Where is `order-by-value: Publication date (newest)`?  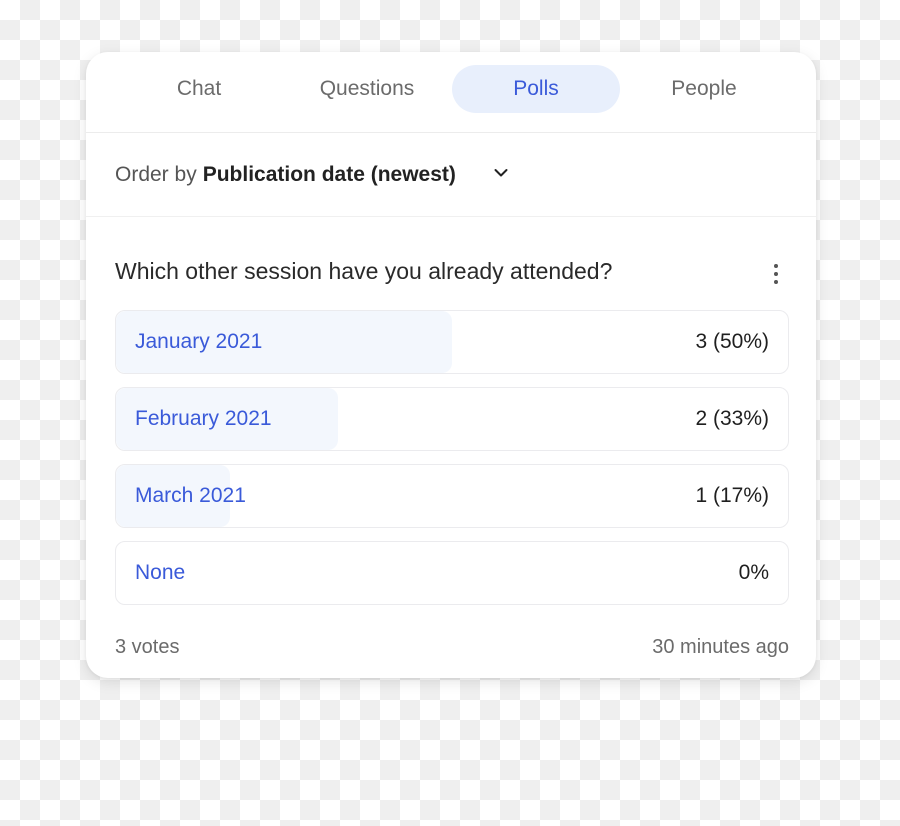 order-by-value: Publication date (newest) is located at coordinates (329, 174).